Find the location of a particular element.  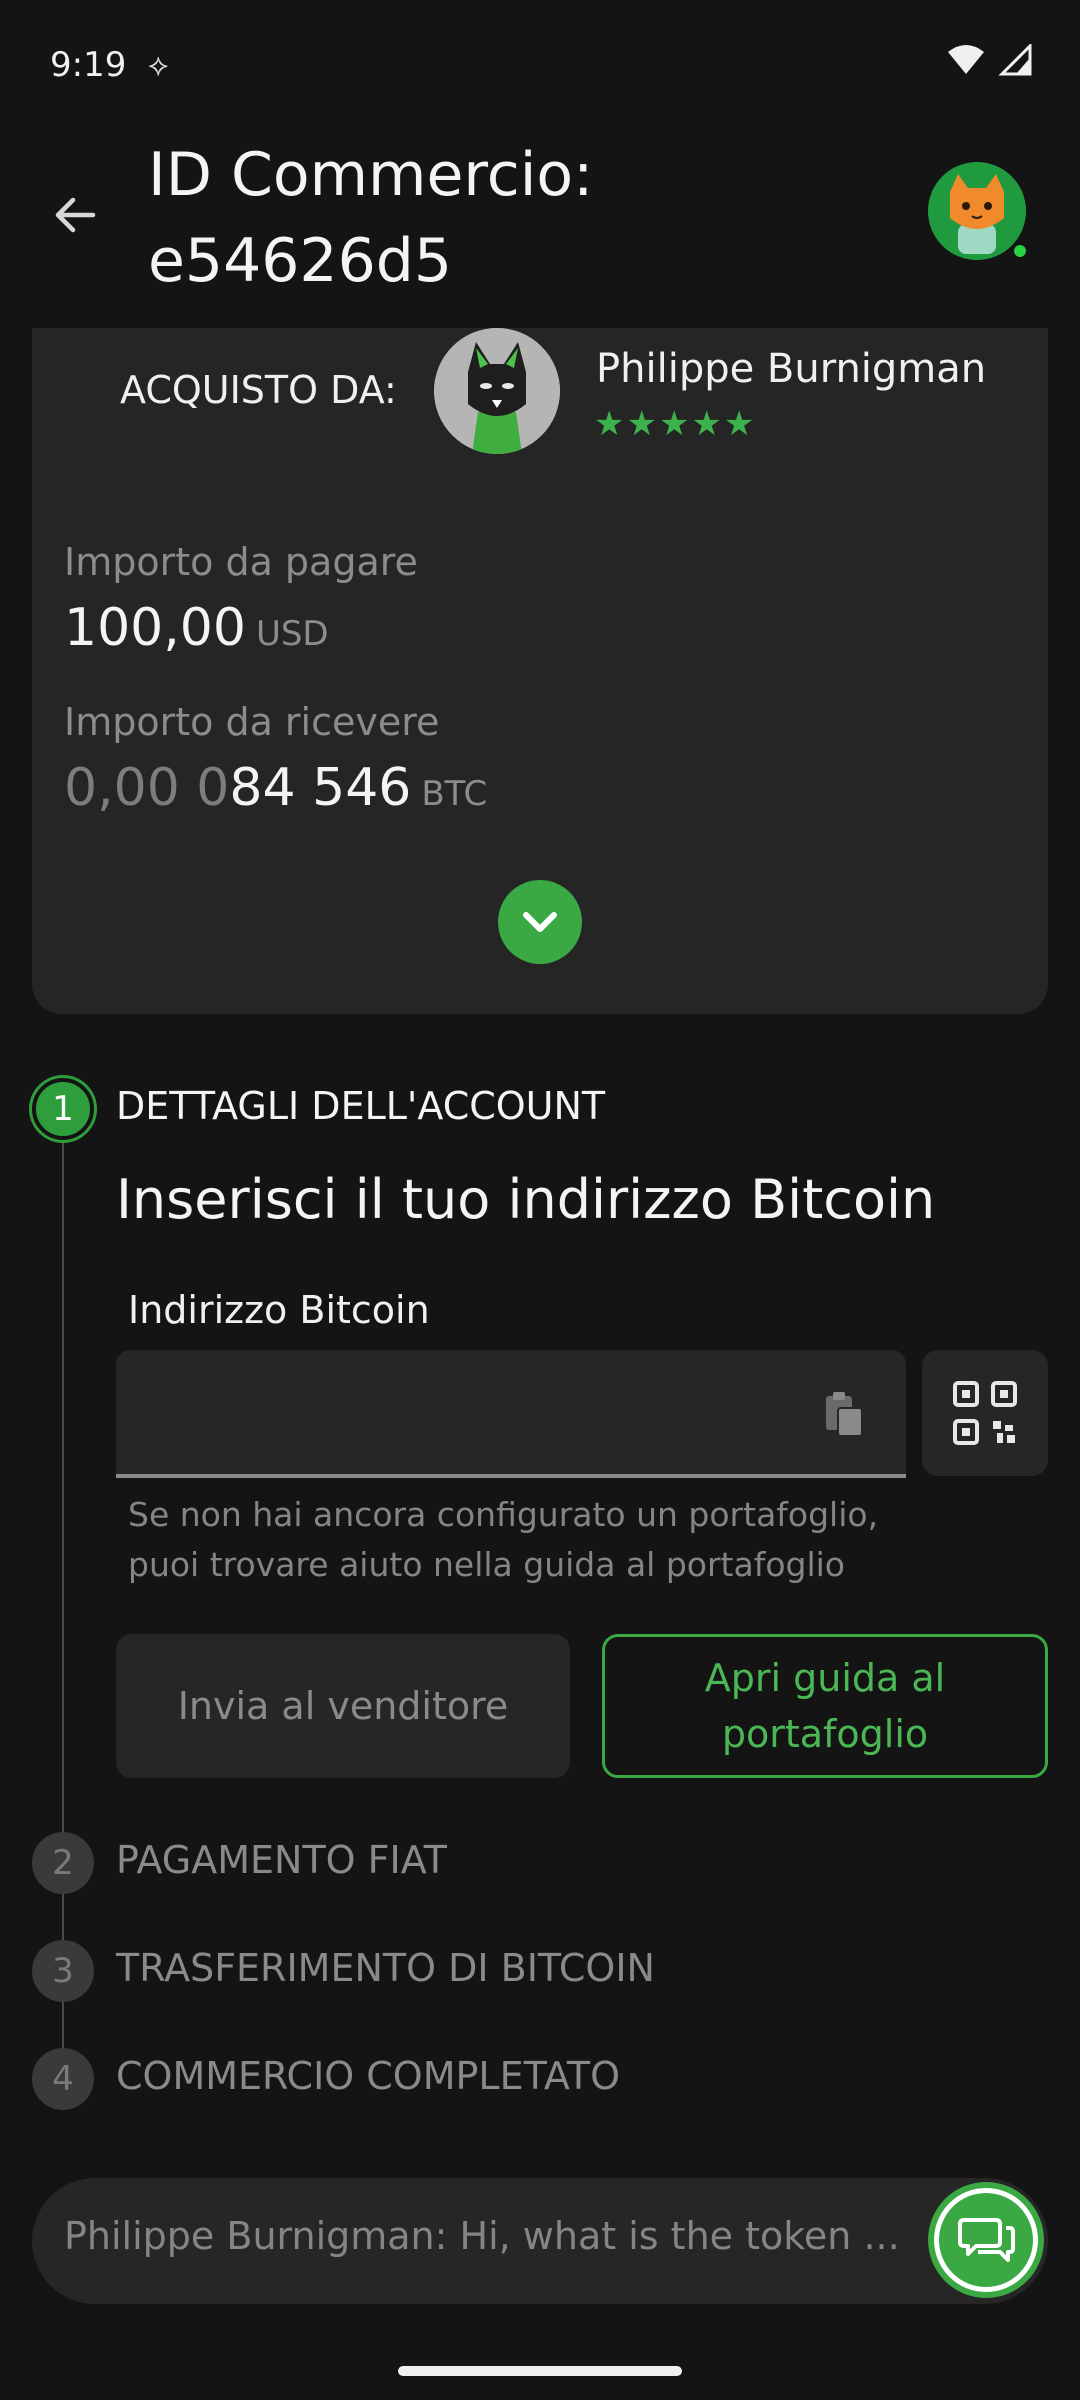

expand-summary-button is located at coordinates (540, 922).